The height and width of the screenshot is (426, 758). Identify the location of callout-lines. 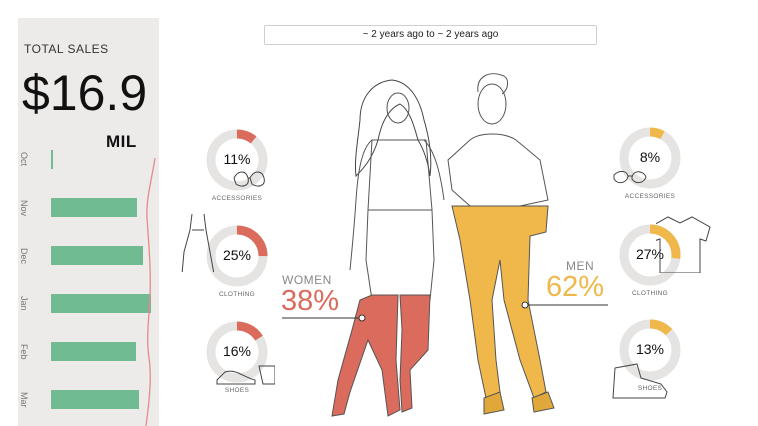
(445, 311).